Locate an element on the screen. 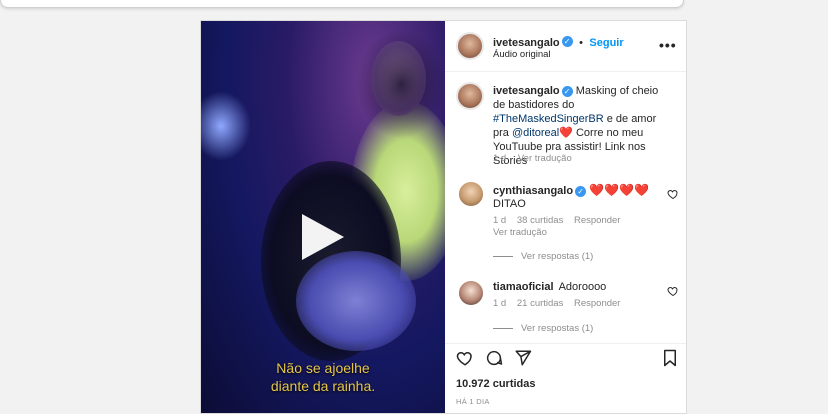 Image resolution: width=828 pixels, height=414 pixels. author-avatar is located at coordinates (470, 46).